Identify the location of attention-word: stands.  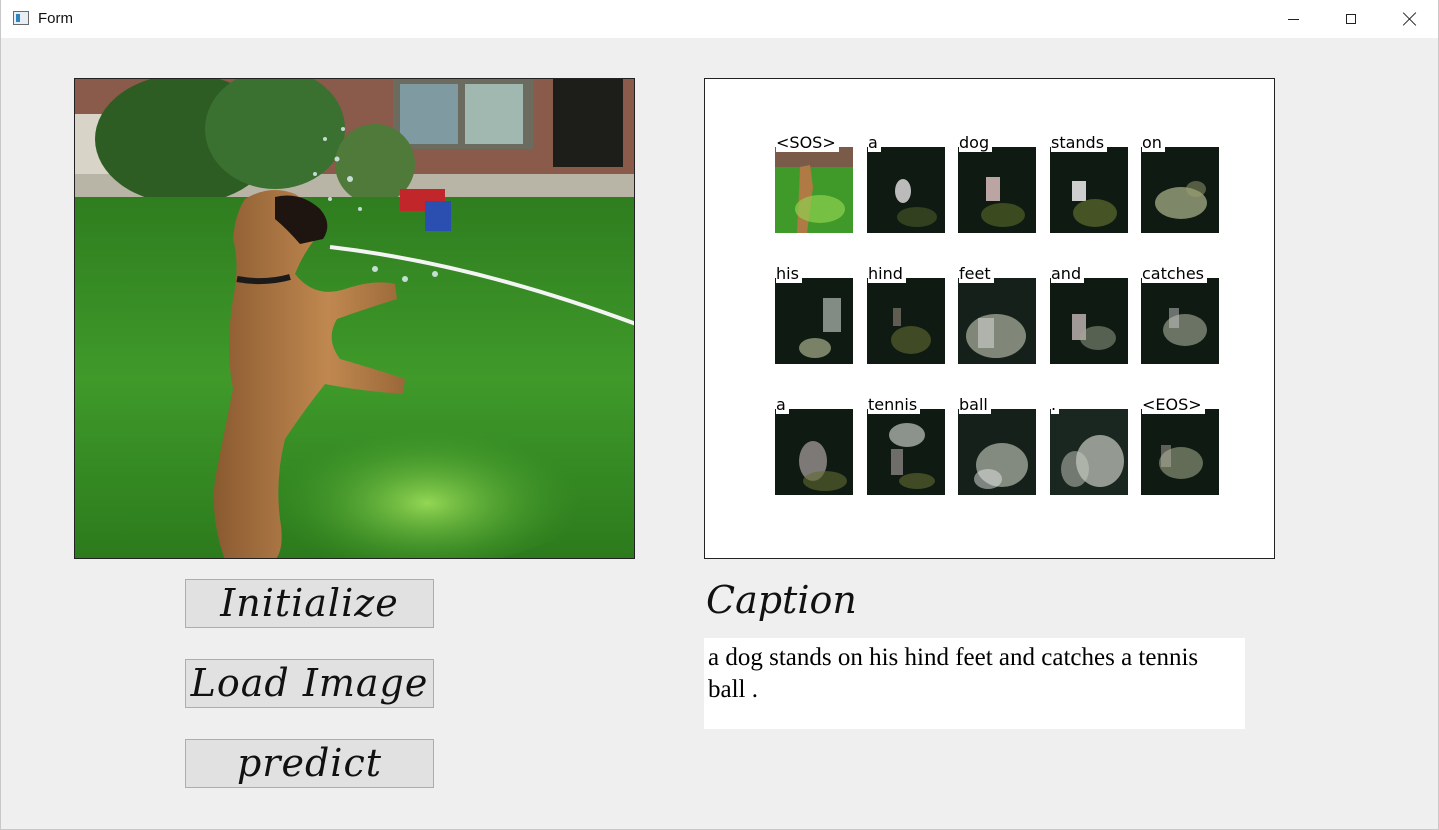
(1079, 142).